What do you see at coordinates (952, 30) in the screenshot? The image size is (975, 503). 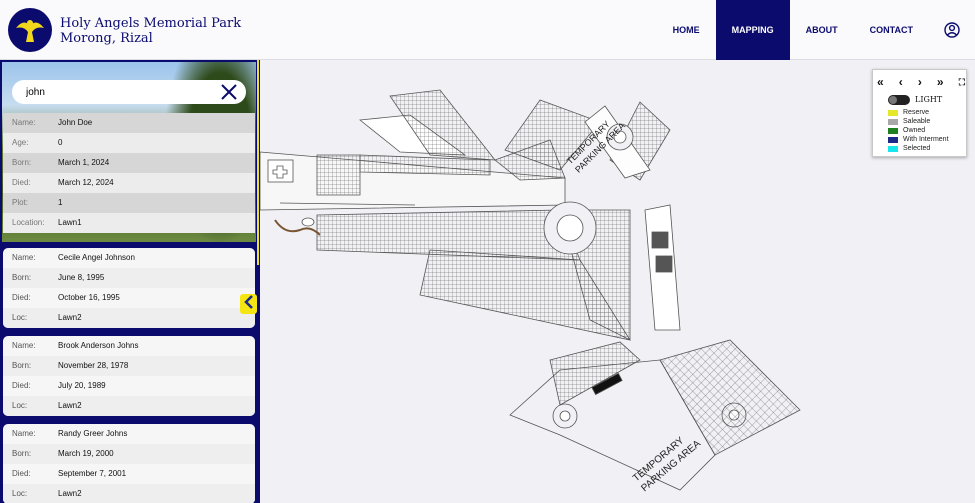 I see `user-circle-icon` at bounding box center [952, 30].